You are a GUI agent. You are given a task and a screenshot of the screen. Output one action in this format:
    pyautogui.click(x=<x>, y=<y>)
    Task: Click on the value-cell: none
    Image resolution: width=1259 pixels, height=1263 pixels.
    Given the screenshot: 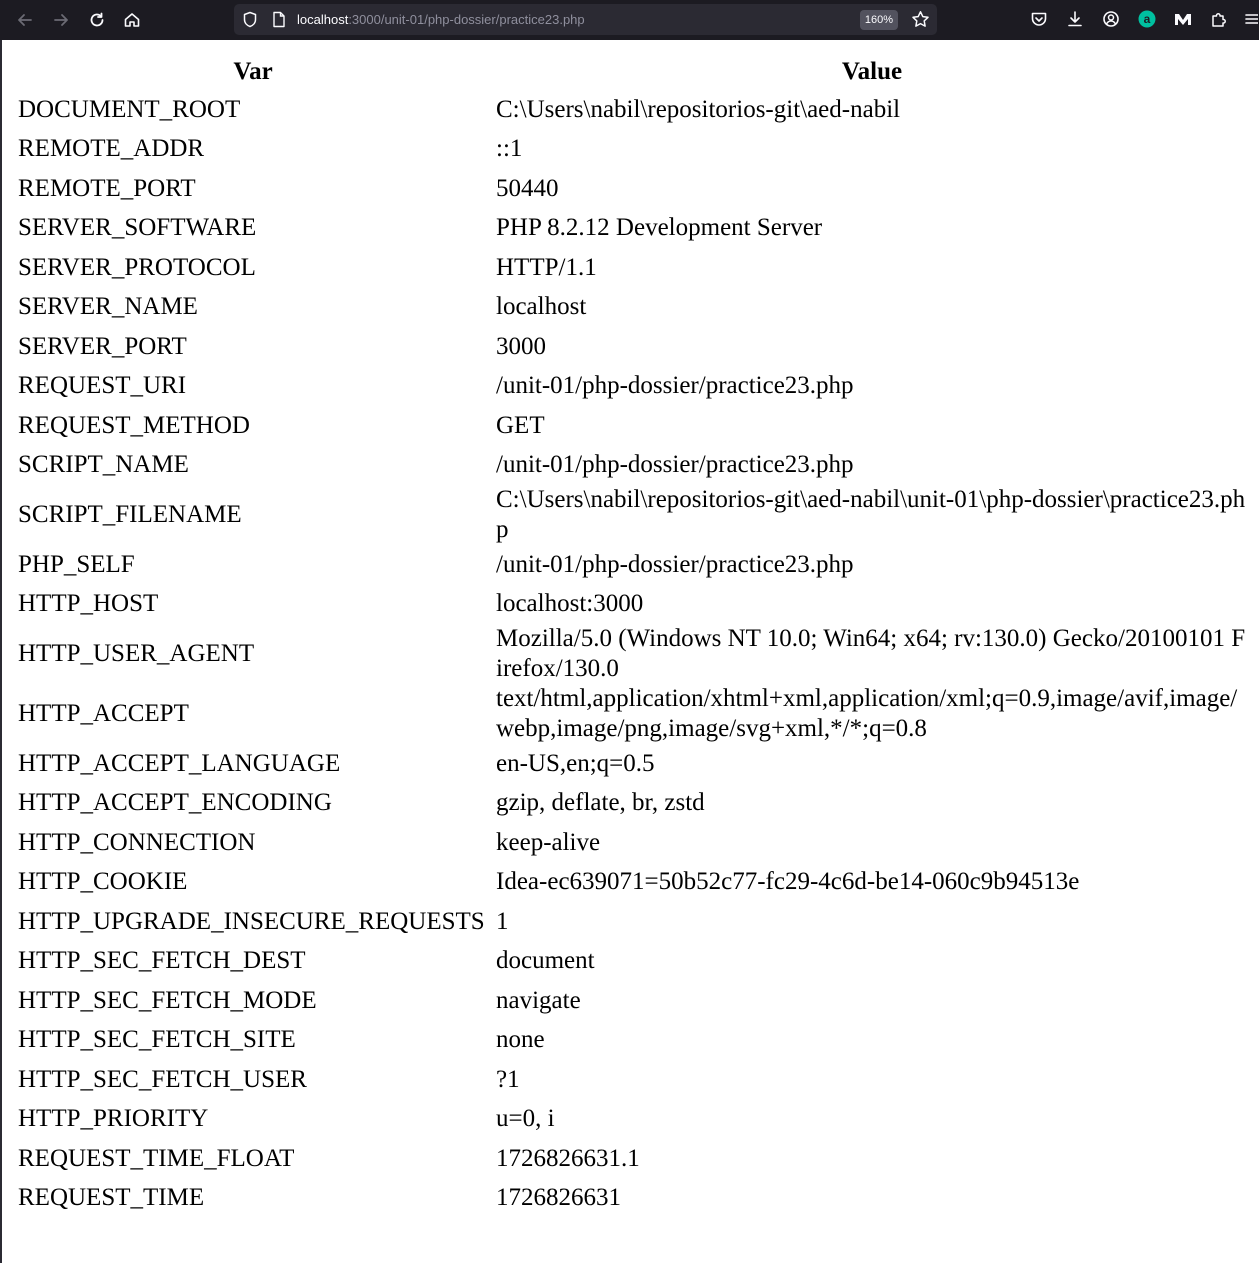 What is the action you would take?
    pyautogui.click(x=520, y=1040)
    